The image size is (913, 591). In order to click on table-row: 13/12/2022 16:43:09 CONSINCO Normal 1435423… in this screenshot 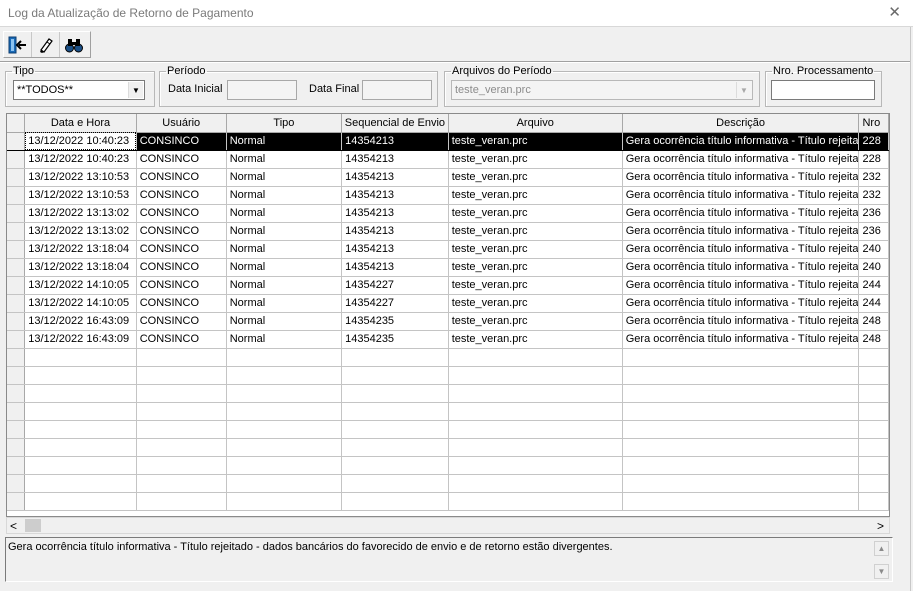, I will do `click(448, 321)`.